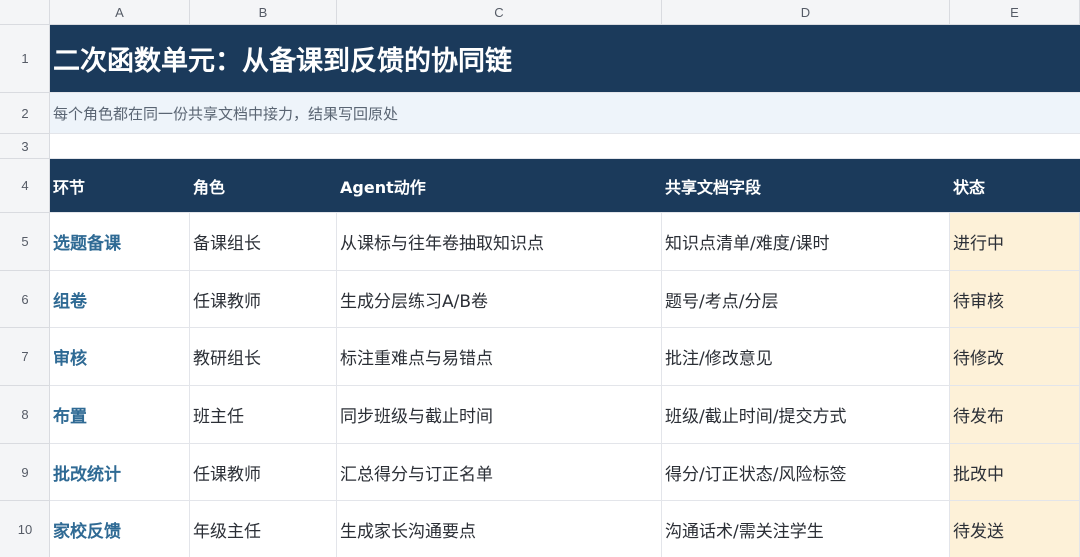 The image size is (1080, 557). Describe the element at coordinates (499, 357) in the screenshot. I see `action-cell: 标注重难点与易错点` at that location.